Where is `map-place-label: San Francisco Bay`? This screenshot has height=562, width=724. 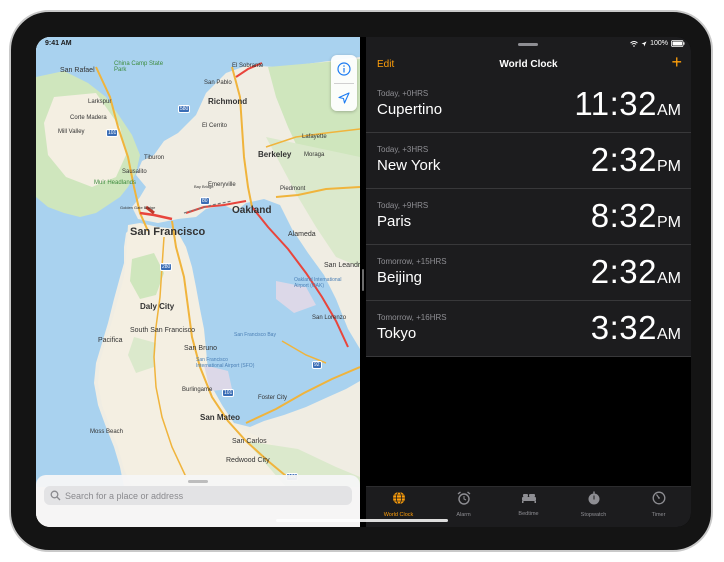
map-place-label: San Francisco Bay is located at coordinates (255, 335).